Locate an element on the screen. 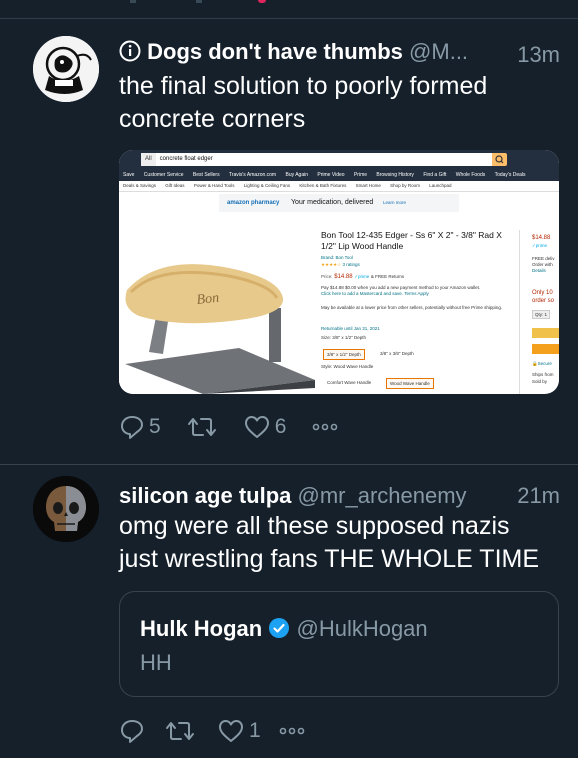 This screenshot has height=758, width=578. tweet-divider is located at coordinates (289, 464).